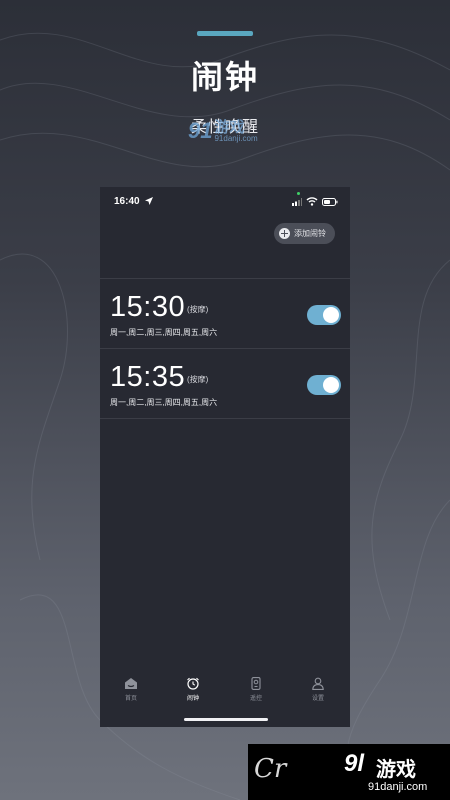 This screenshot has height=800, width=450. What do you see at coordinates (256, 691) in the screenshot?
I see `tab-remote: 遥控` at bounding box center [256, 691].